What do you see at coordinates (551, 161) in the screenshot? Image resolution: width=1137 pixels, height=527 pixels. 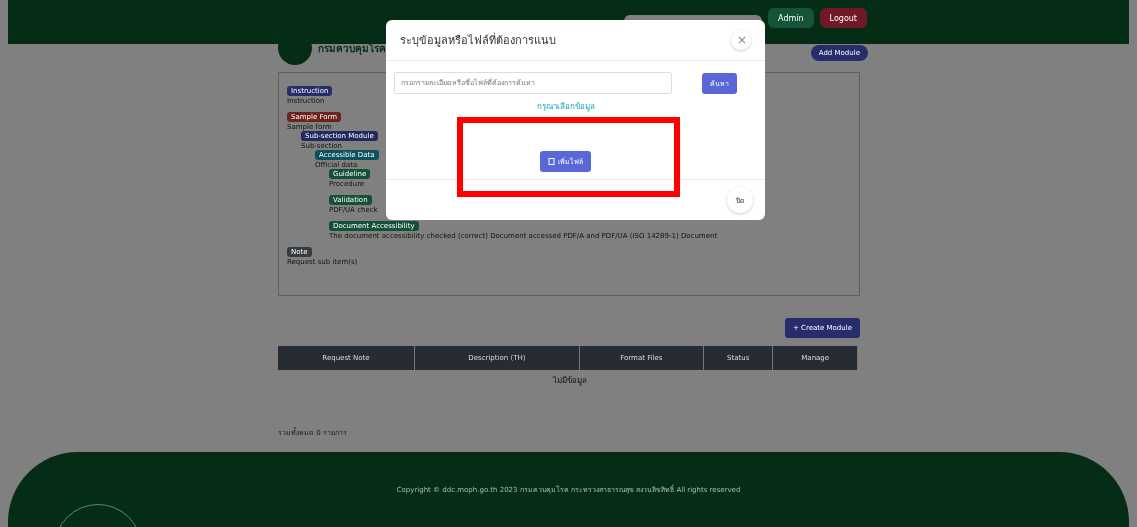 I see `file-icon` at bounding box center [551, 161].